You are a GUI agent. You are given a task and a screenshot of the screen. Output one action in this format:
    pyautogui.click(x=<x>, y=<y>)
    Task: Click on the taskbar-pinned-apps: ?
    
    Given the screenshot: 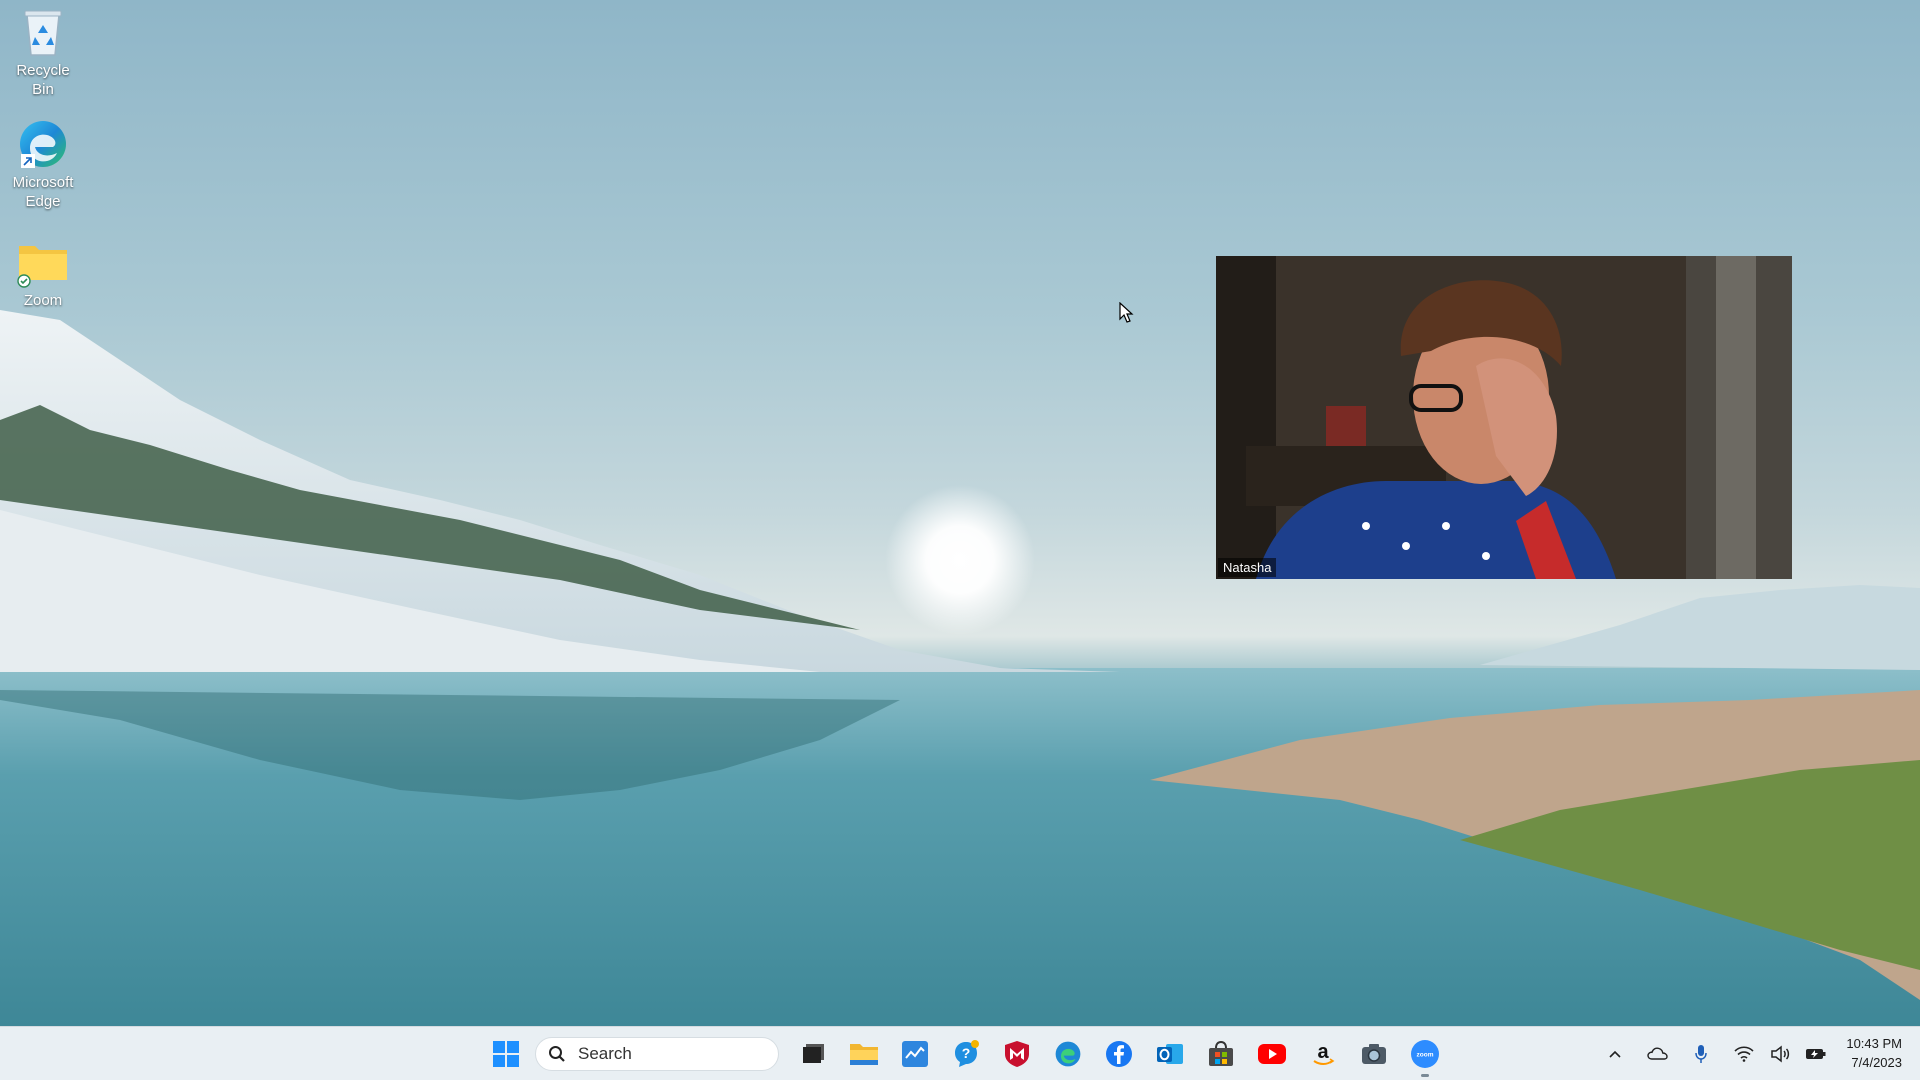 What is the action you would take?
    pyautogui.click(x=965, y=1054)
    